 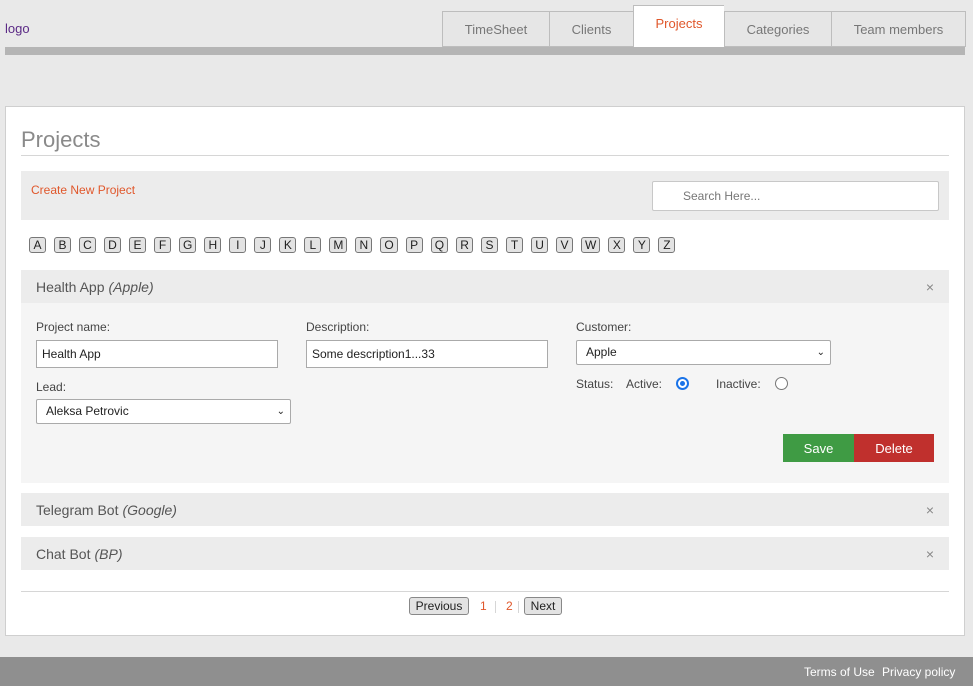 What do you see at coordinates (485, 51) in the screenshot?
I see `header-divider-bar` at bounding box center [485, 51].